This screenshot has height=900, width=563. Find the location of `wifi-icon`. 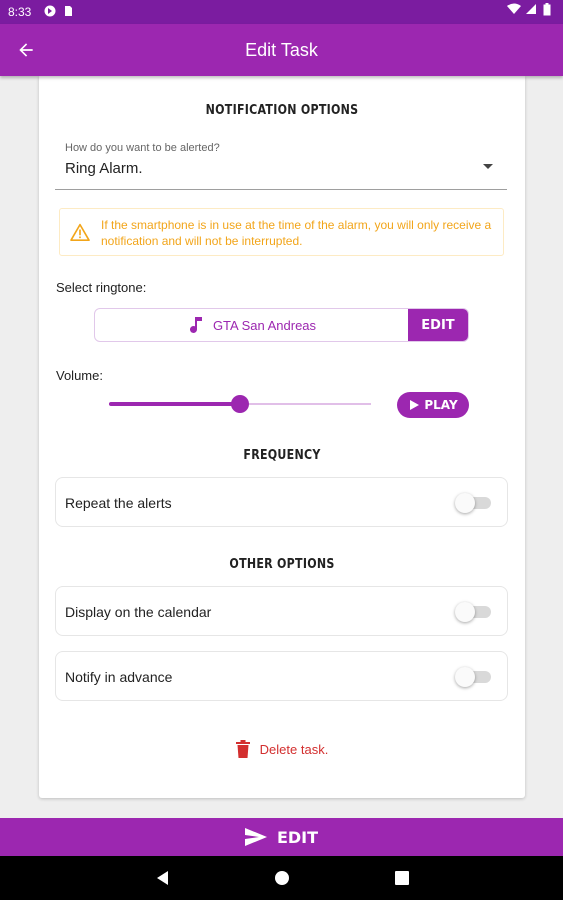

wifi-icon is located at coordinates (514, 9).